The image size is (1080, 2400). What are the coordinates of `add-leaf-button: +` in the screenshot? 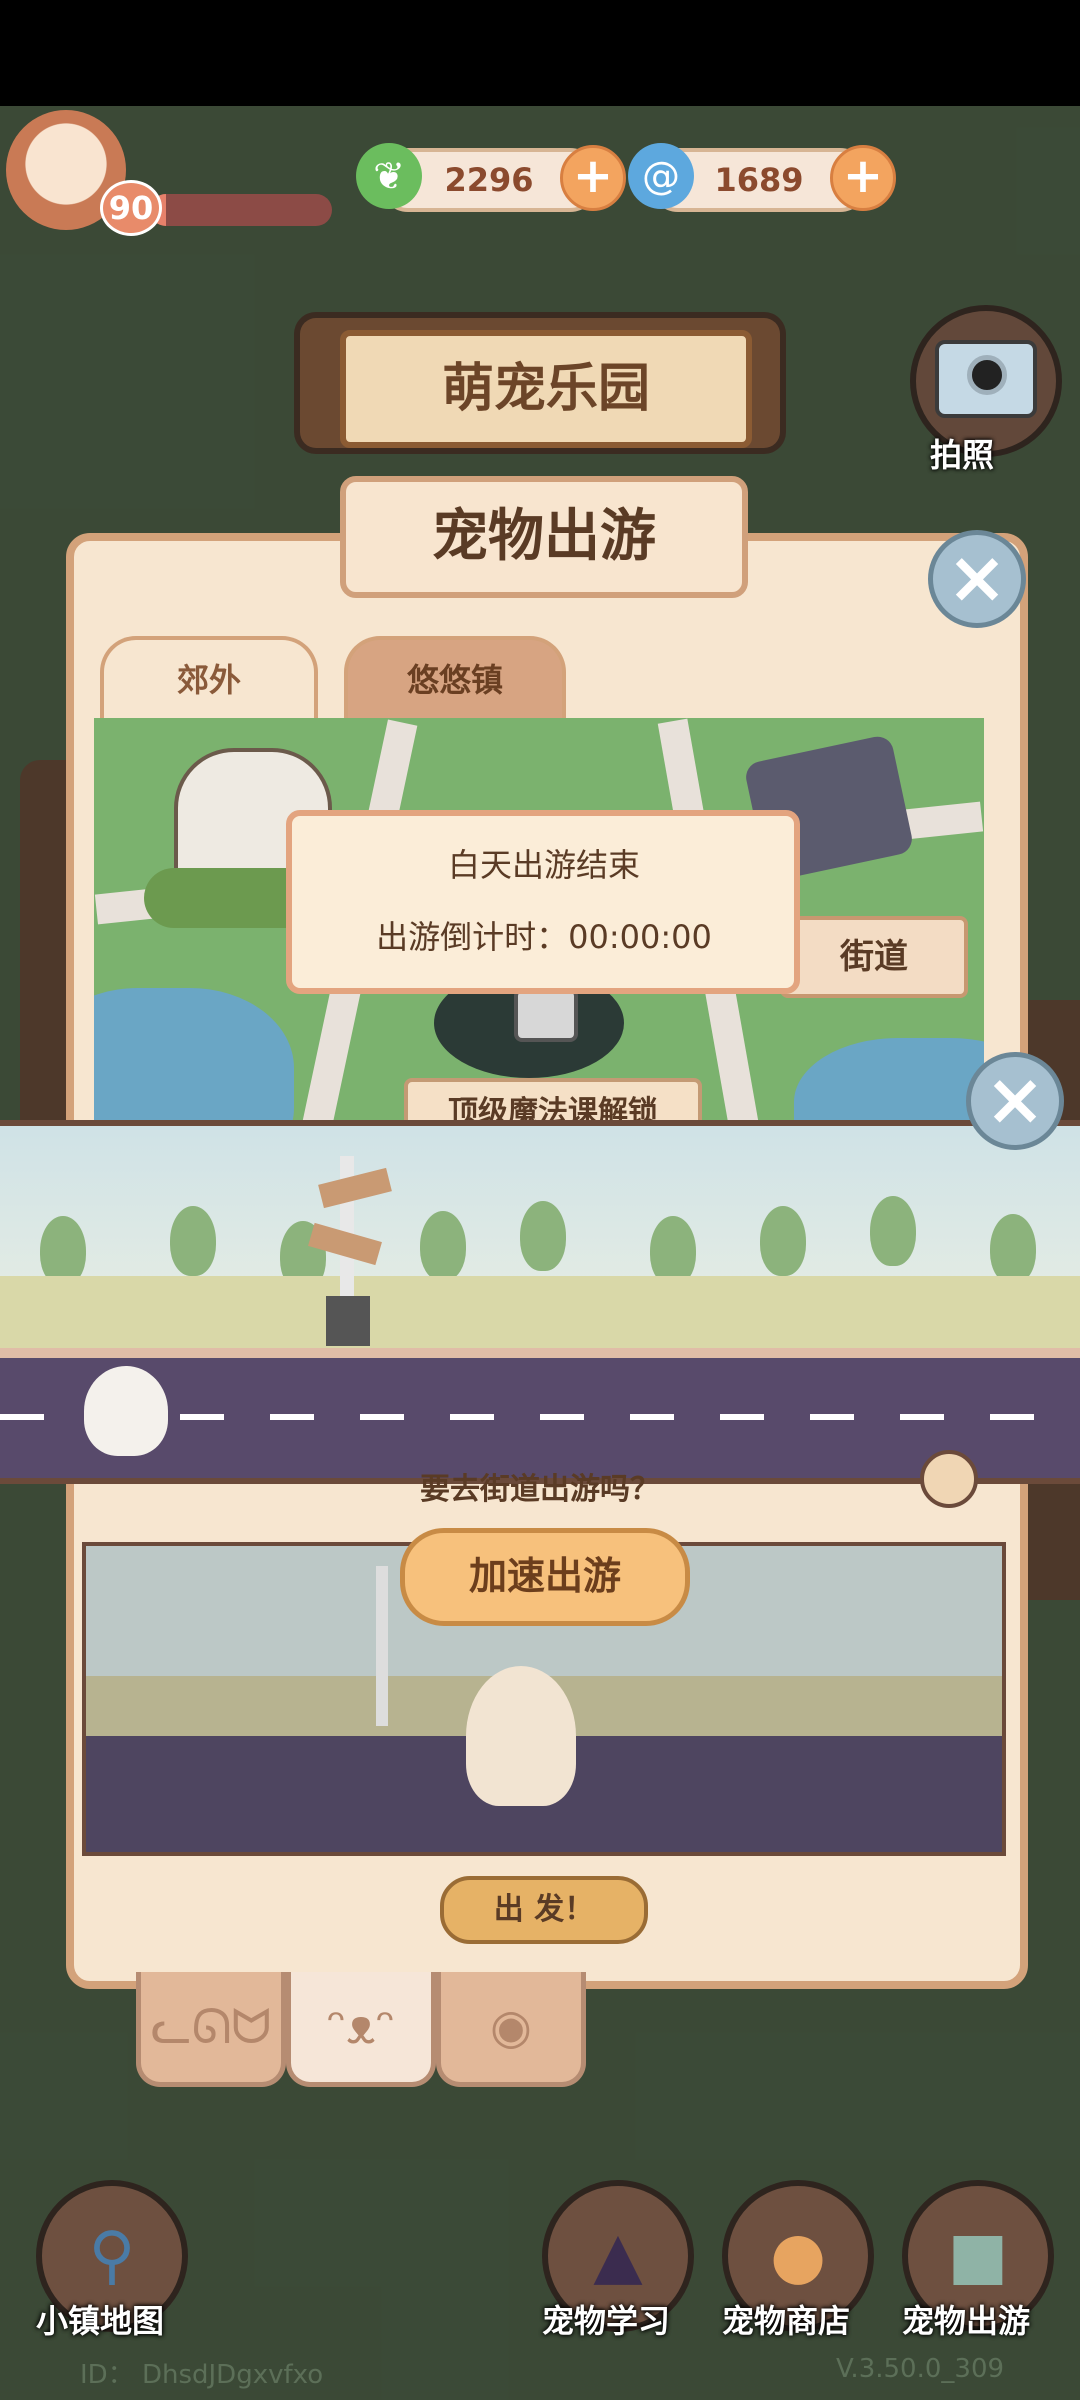 It's located at (593, 178).